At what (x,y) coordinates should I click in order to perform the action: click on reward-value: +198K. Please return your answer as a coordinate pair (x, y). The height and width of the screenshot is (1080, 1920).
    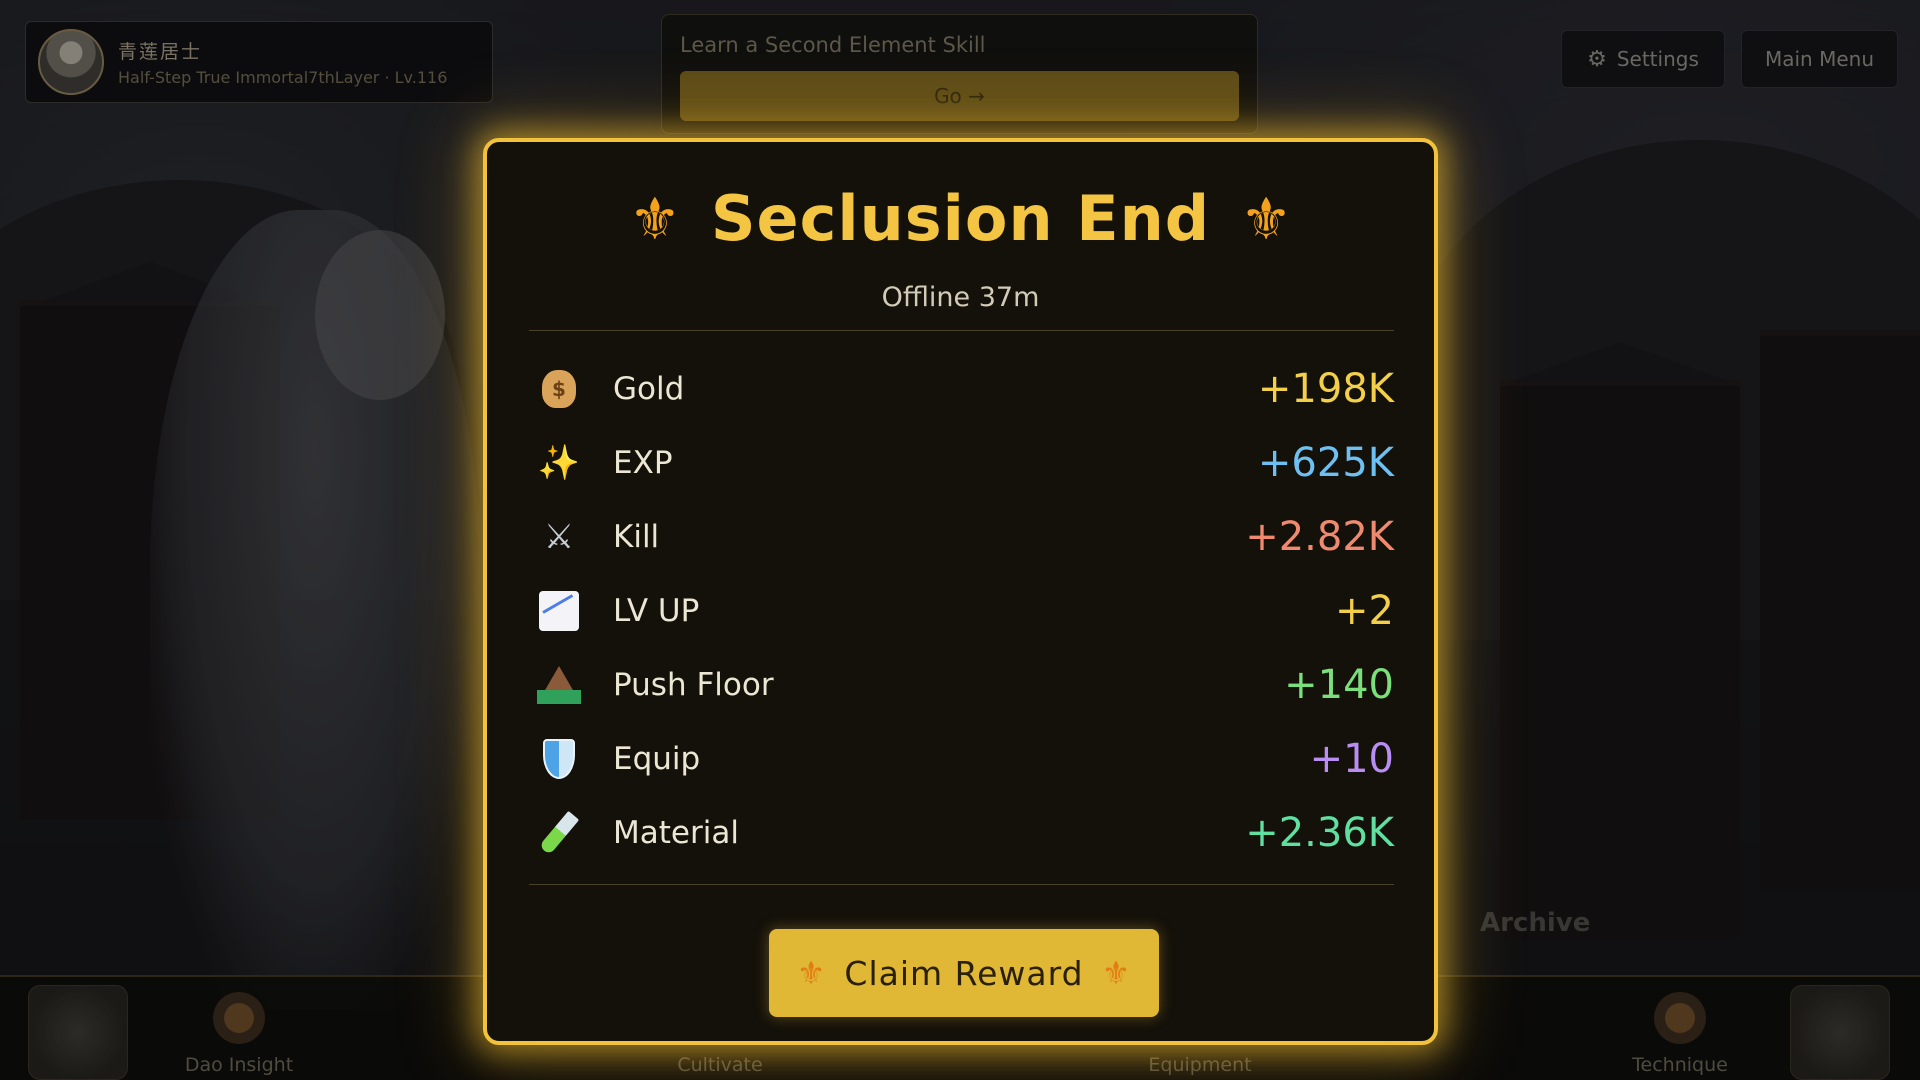
    Looking at the image, I should click on (1325, 389).